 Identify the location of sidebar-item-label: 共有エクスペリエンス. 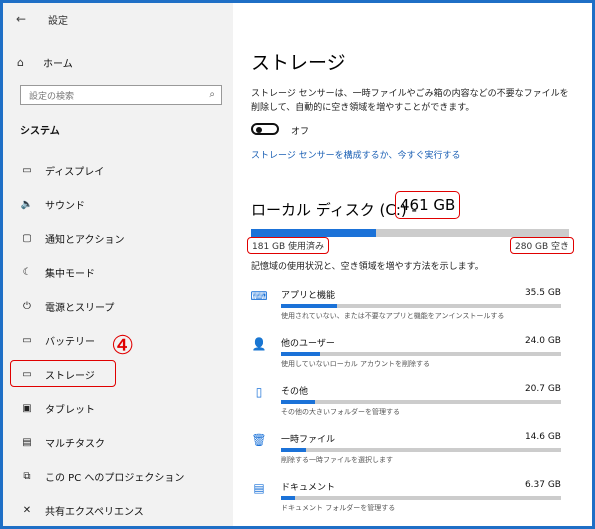
(94, 512).